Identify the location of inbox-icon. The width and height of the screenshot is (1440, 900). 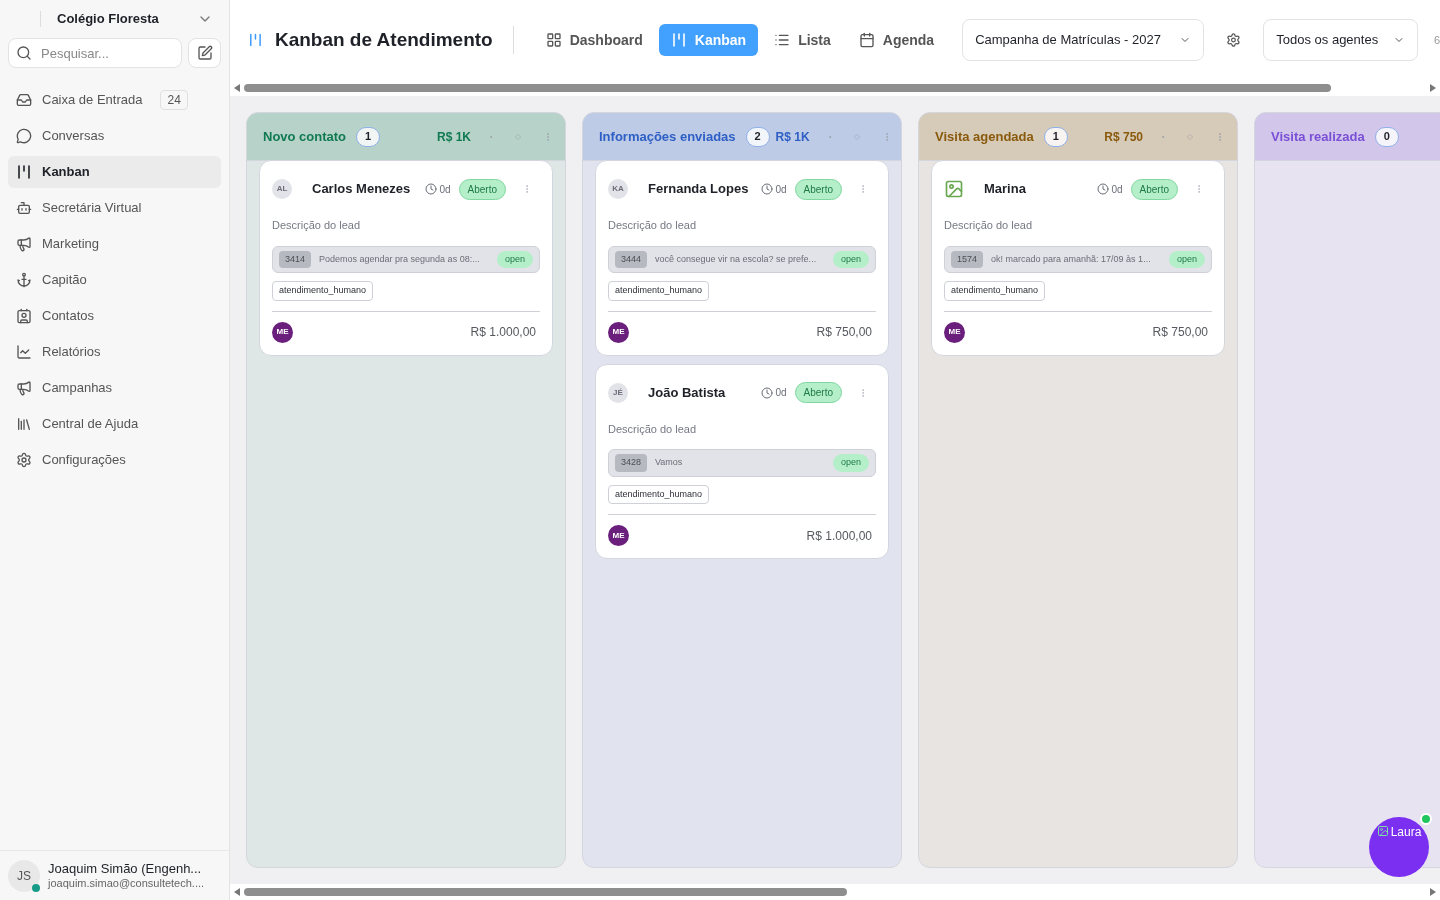
(24, 100).